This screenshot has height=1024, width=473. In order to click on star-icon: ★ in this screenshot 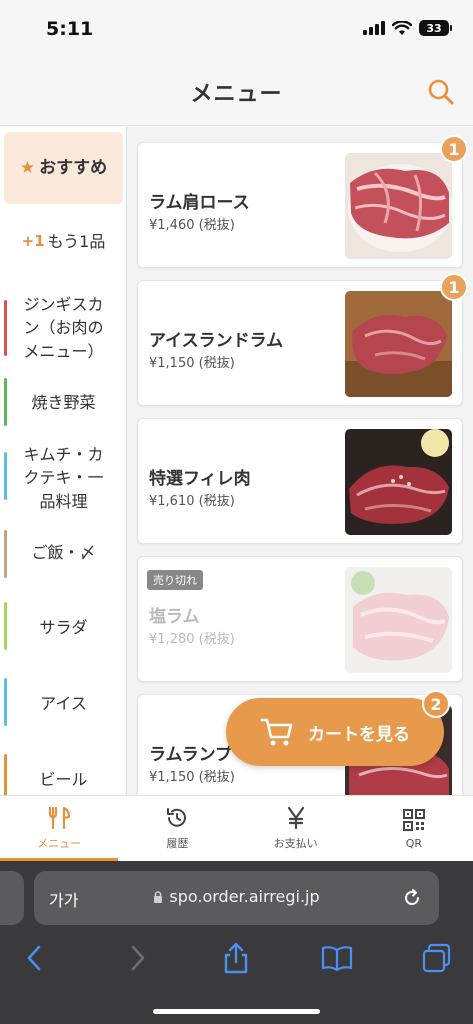, I will do `click(27, 167)`.